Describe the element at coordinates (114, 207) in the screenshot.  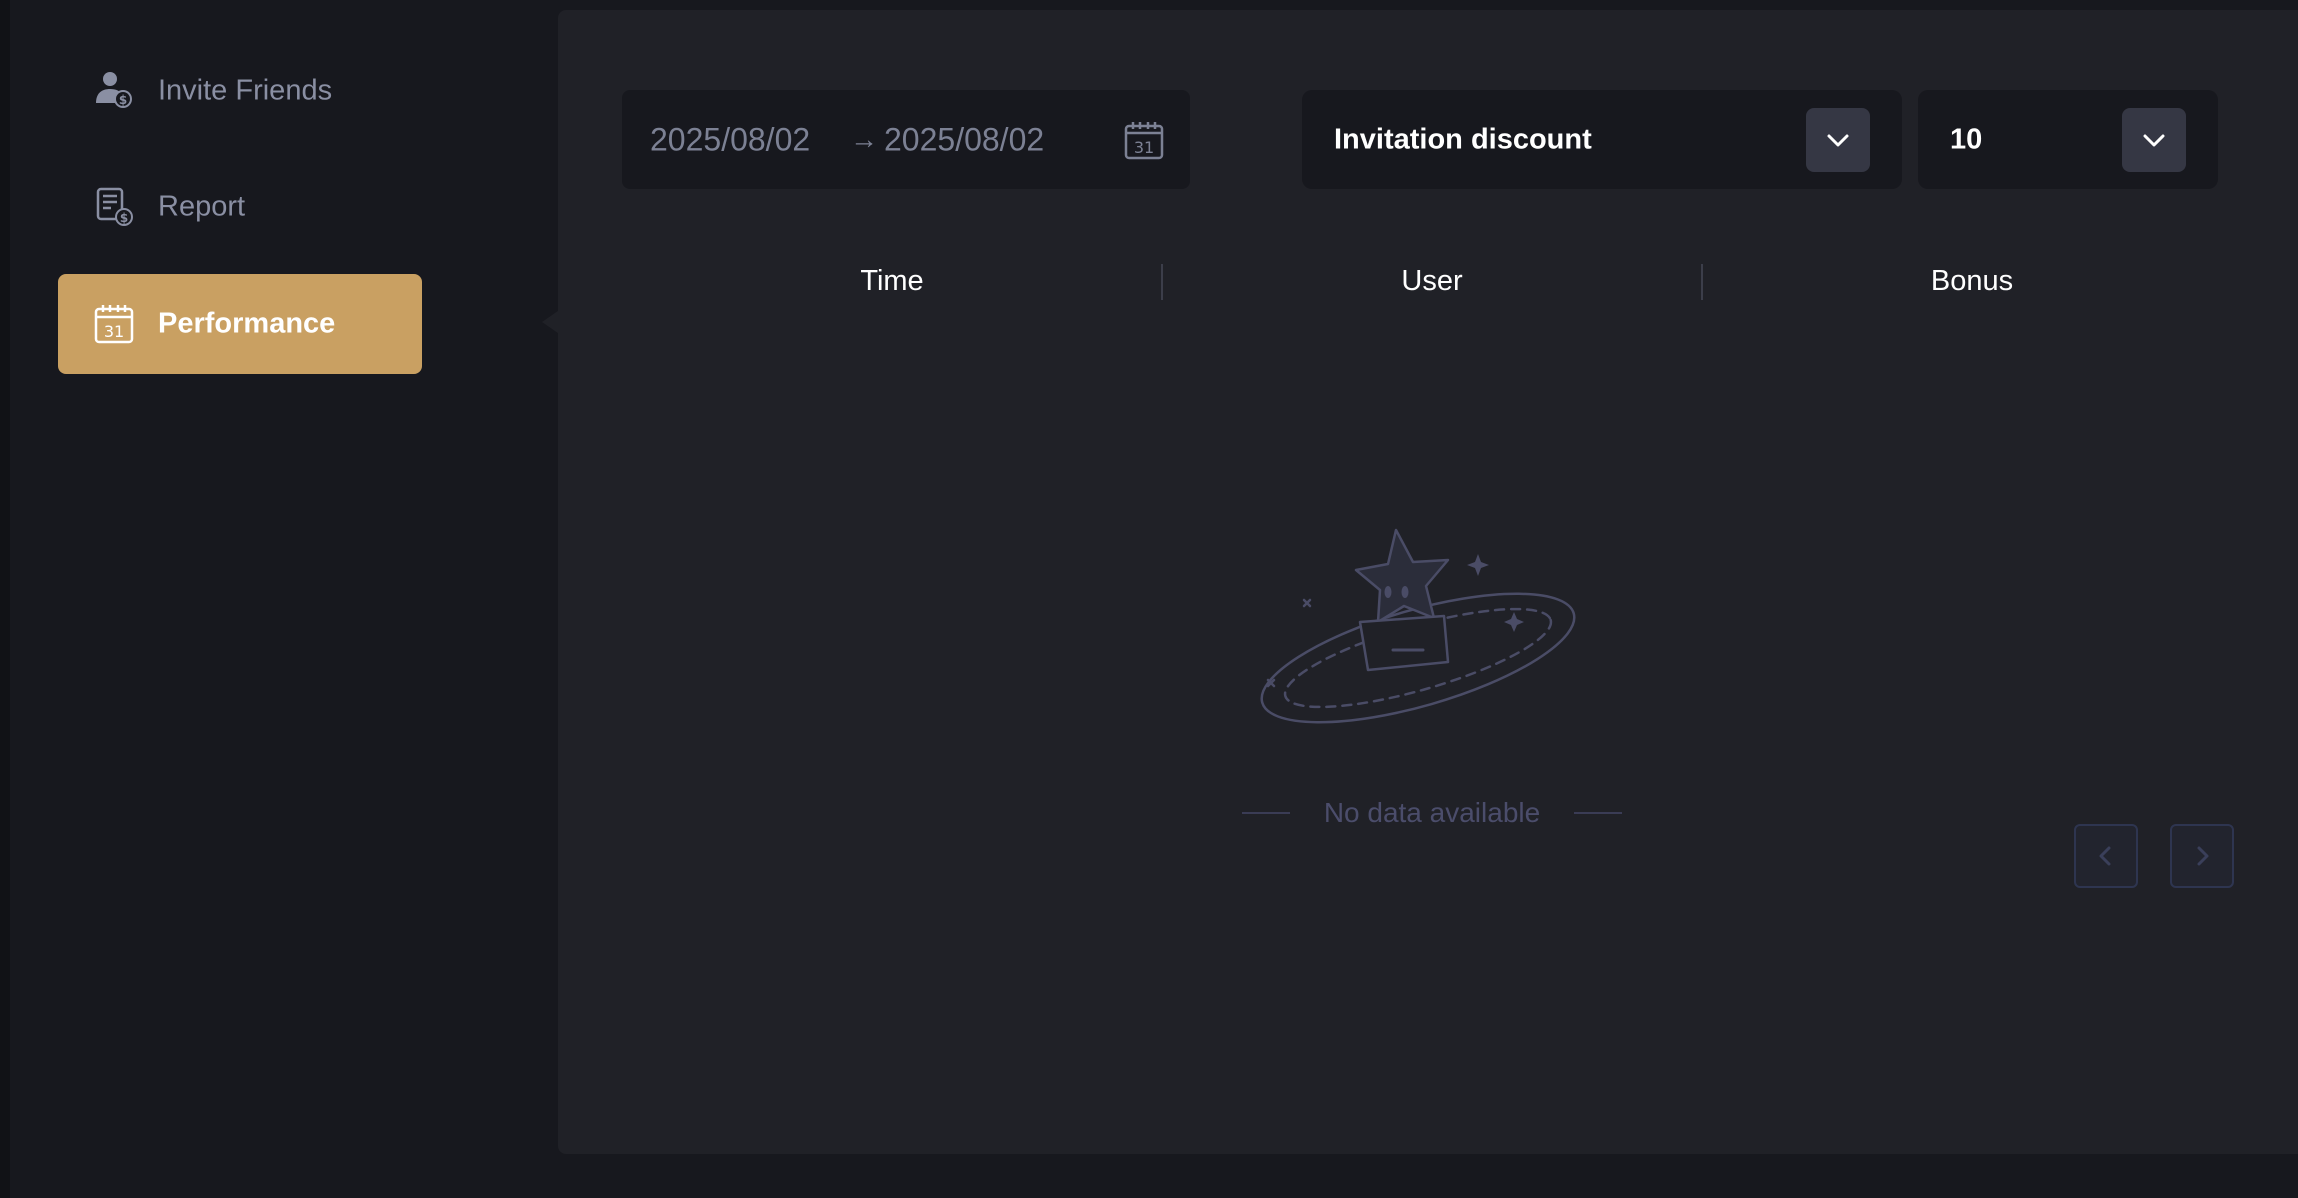
I see `receipt-coin-icon: $` at that location.